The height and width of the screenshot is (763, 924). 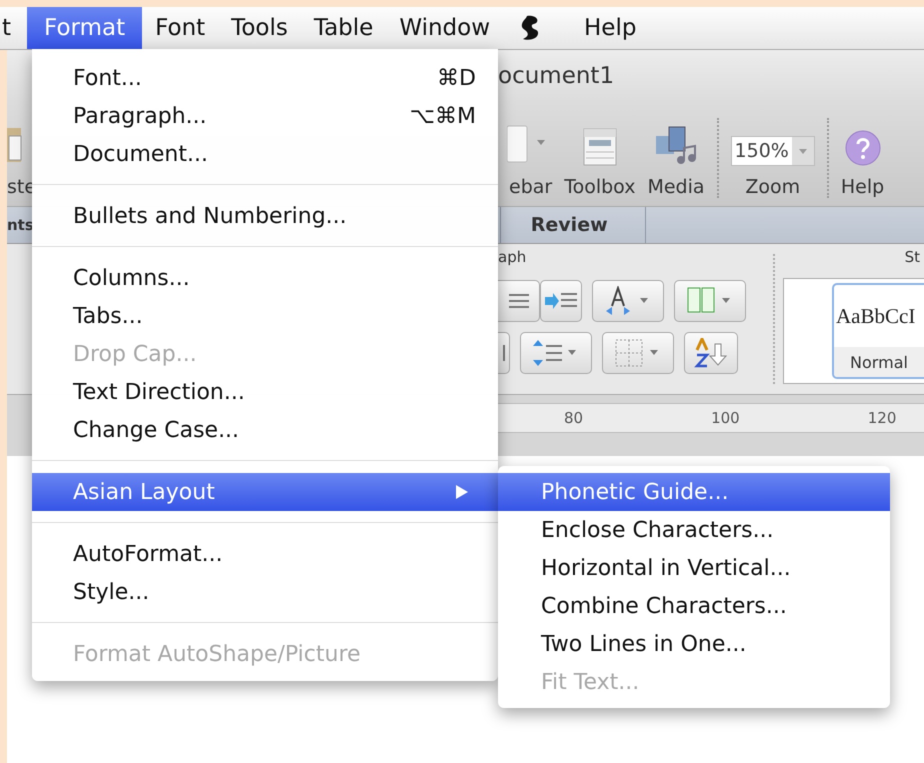 I want to click on ribbon-tab: nts, so click(x=20, y=225).